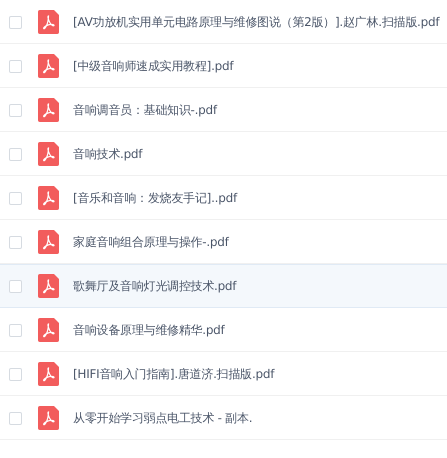 This screenshot has width=447, height=458. I want to click on file-name: [音乐和音响：发烧友手记]..pdf, so click(155, 198).